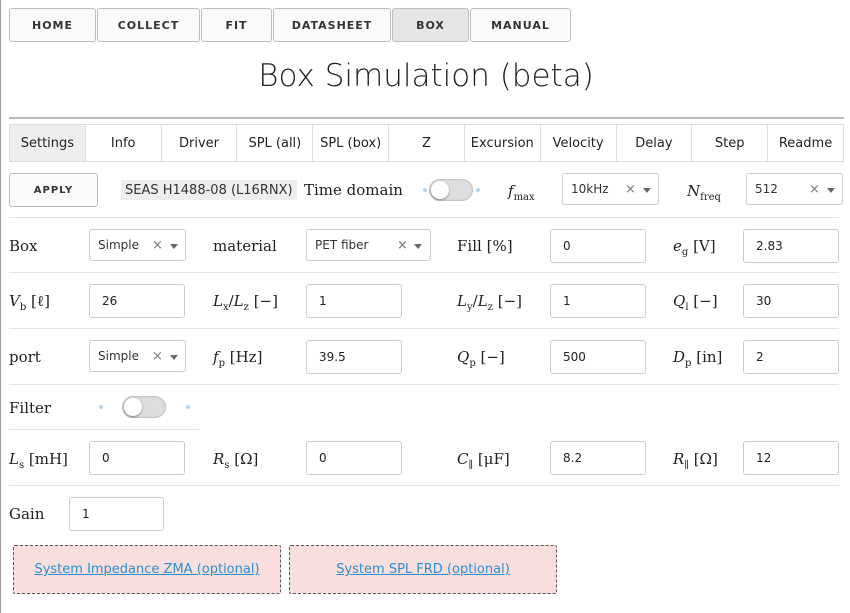  Describe the element at coordinates (485, 246) in the screenshot. I see `fill-label: Fill [%]` at that location.